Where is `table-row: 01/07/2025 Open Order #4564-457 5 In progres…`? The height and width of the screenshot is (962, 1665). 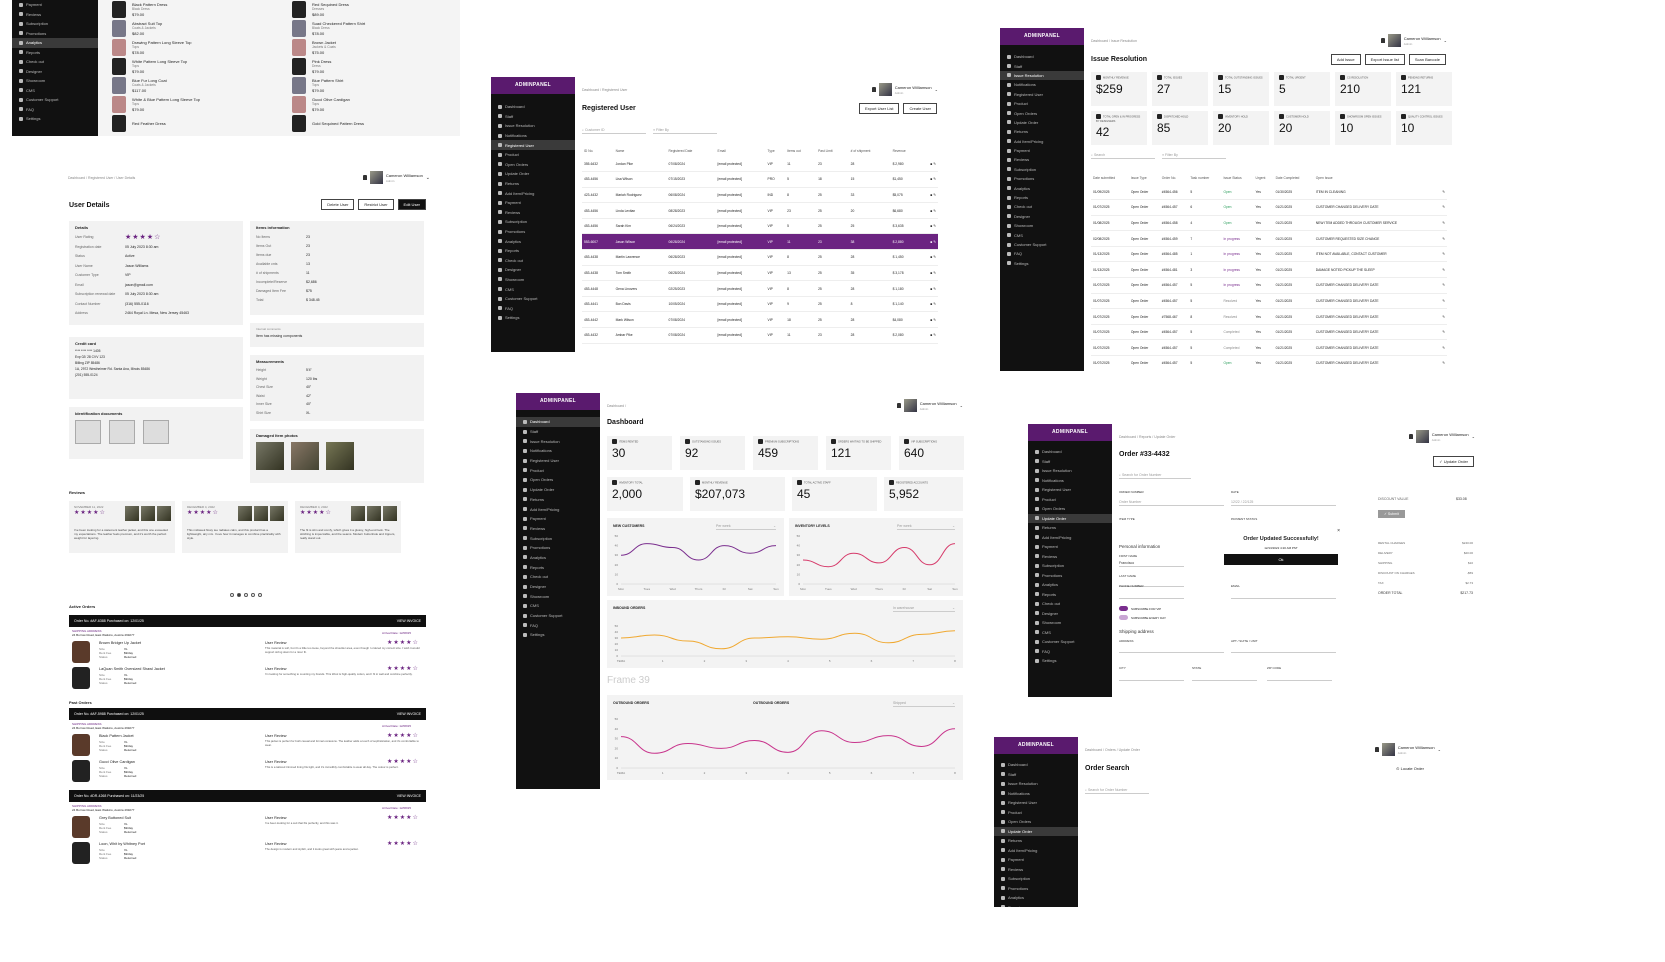 table-row: 01/07/2025 Open Order #4564-457 5 In progres… is located at coordinates (1269, 285).